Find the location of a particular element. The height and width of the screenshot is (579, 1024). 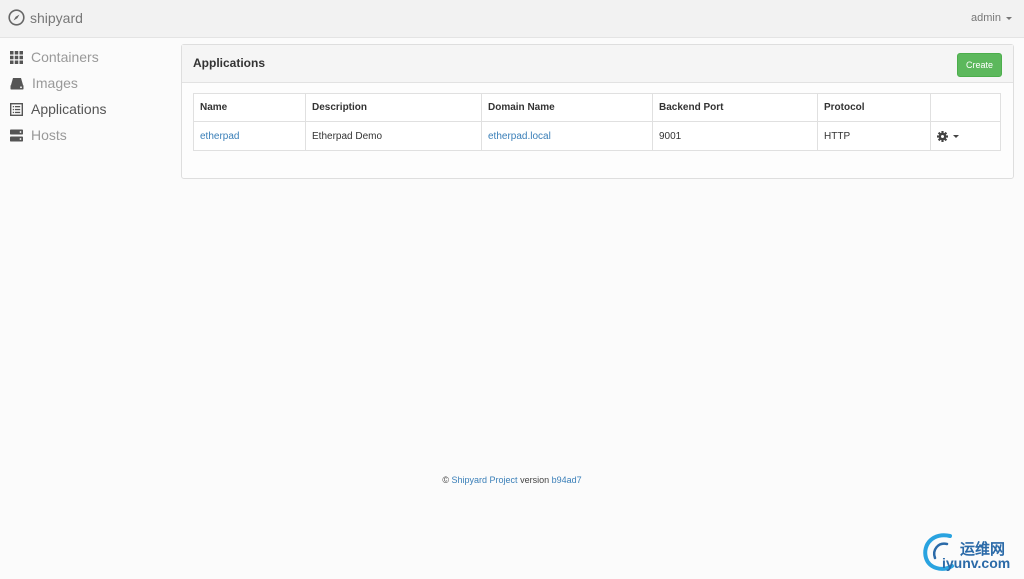

row-actions-dropdown is located at coordinates (965, 136).